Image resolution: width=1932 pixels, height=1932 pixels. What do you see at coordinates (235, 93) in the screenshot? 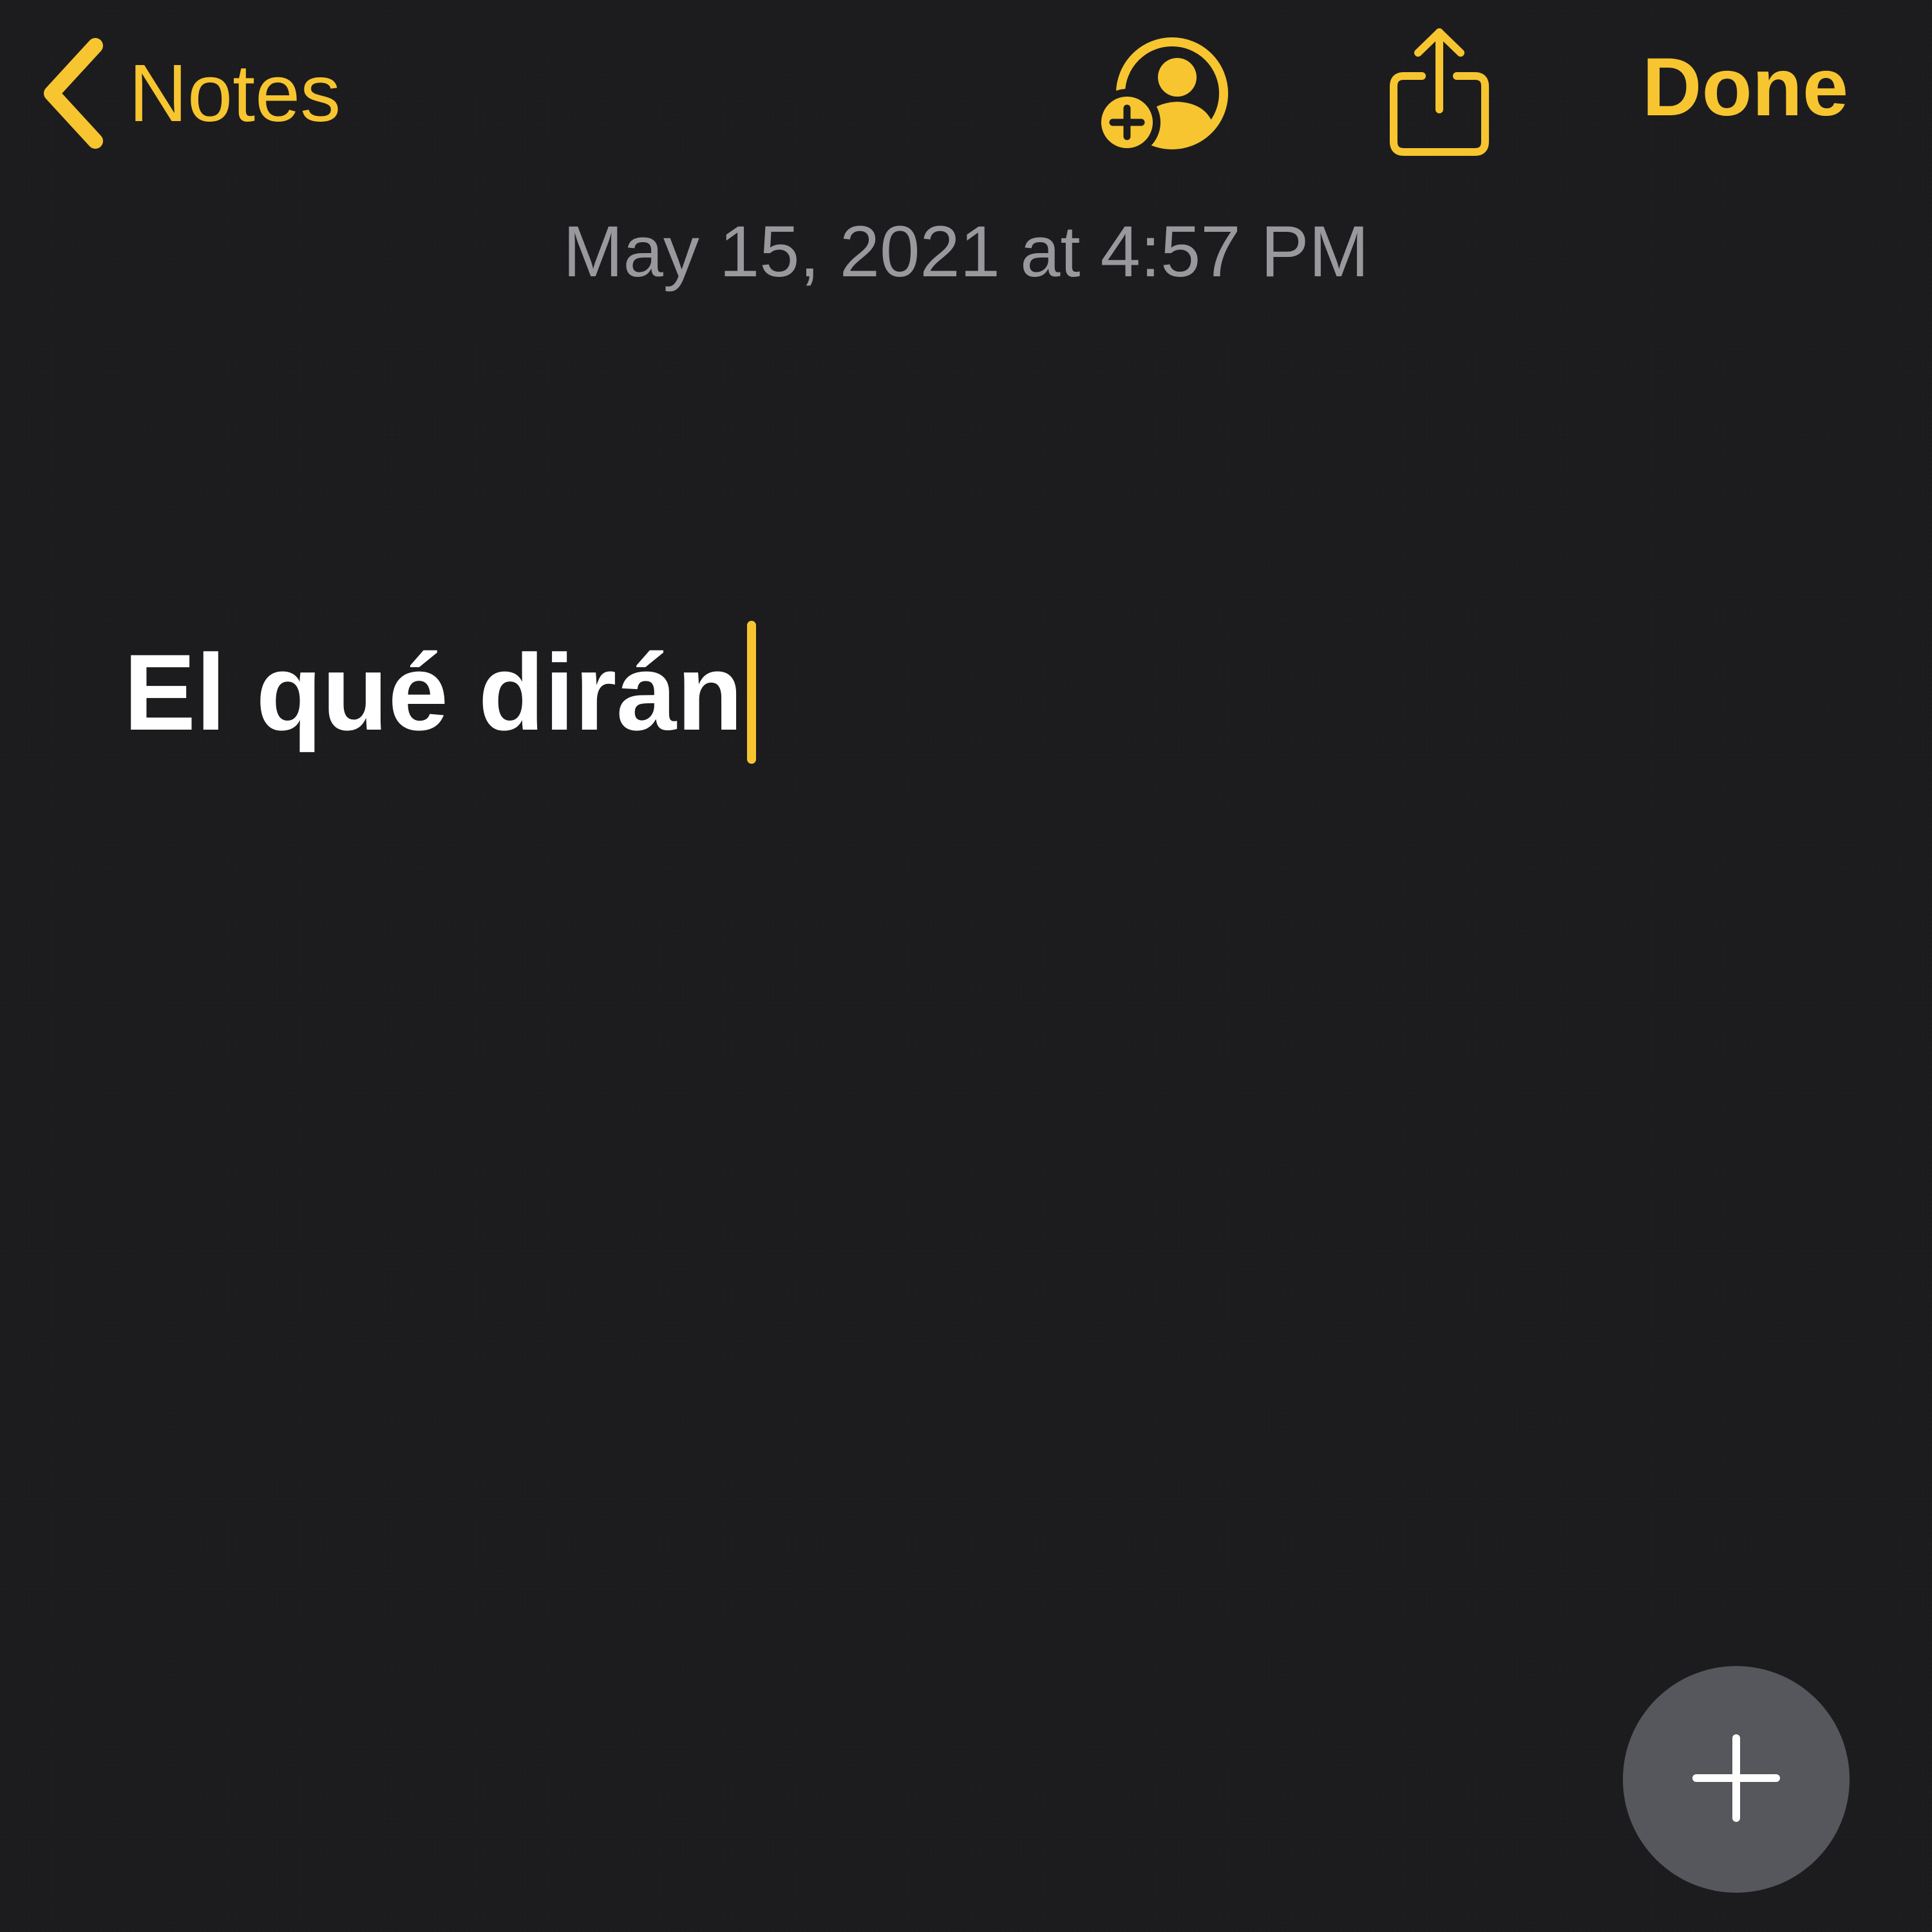
I see `back-button-label: Notes` at bounding box center [235, 93].